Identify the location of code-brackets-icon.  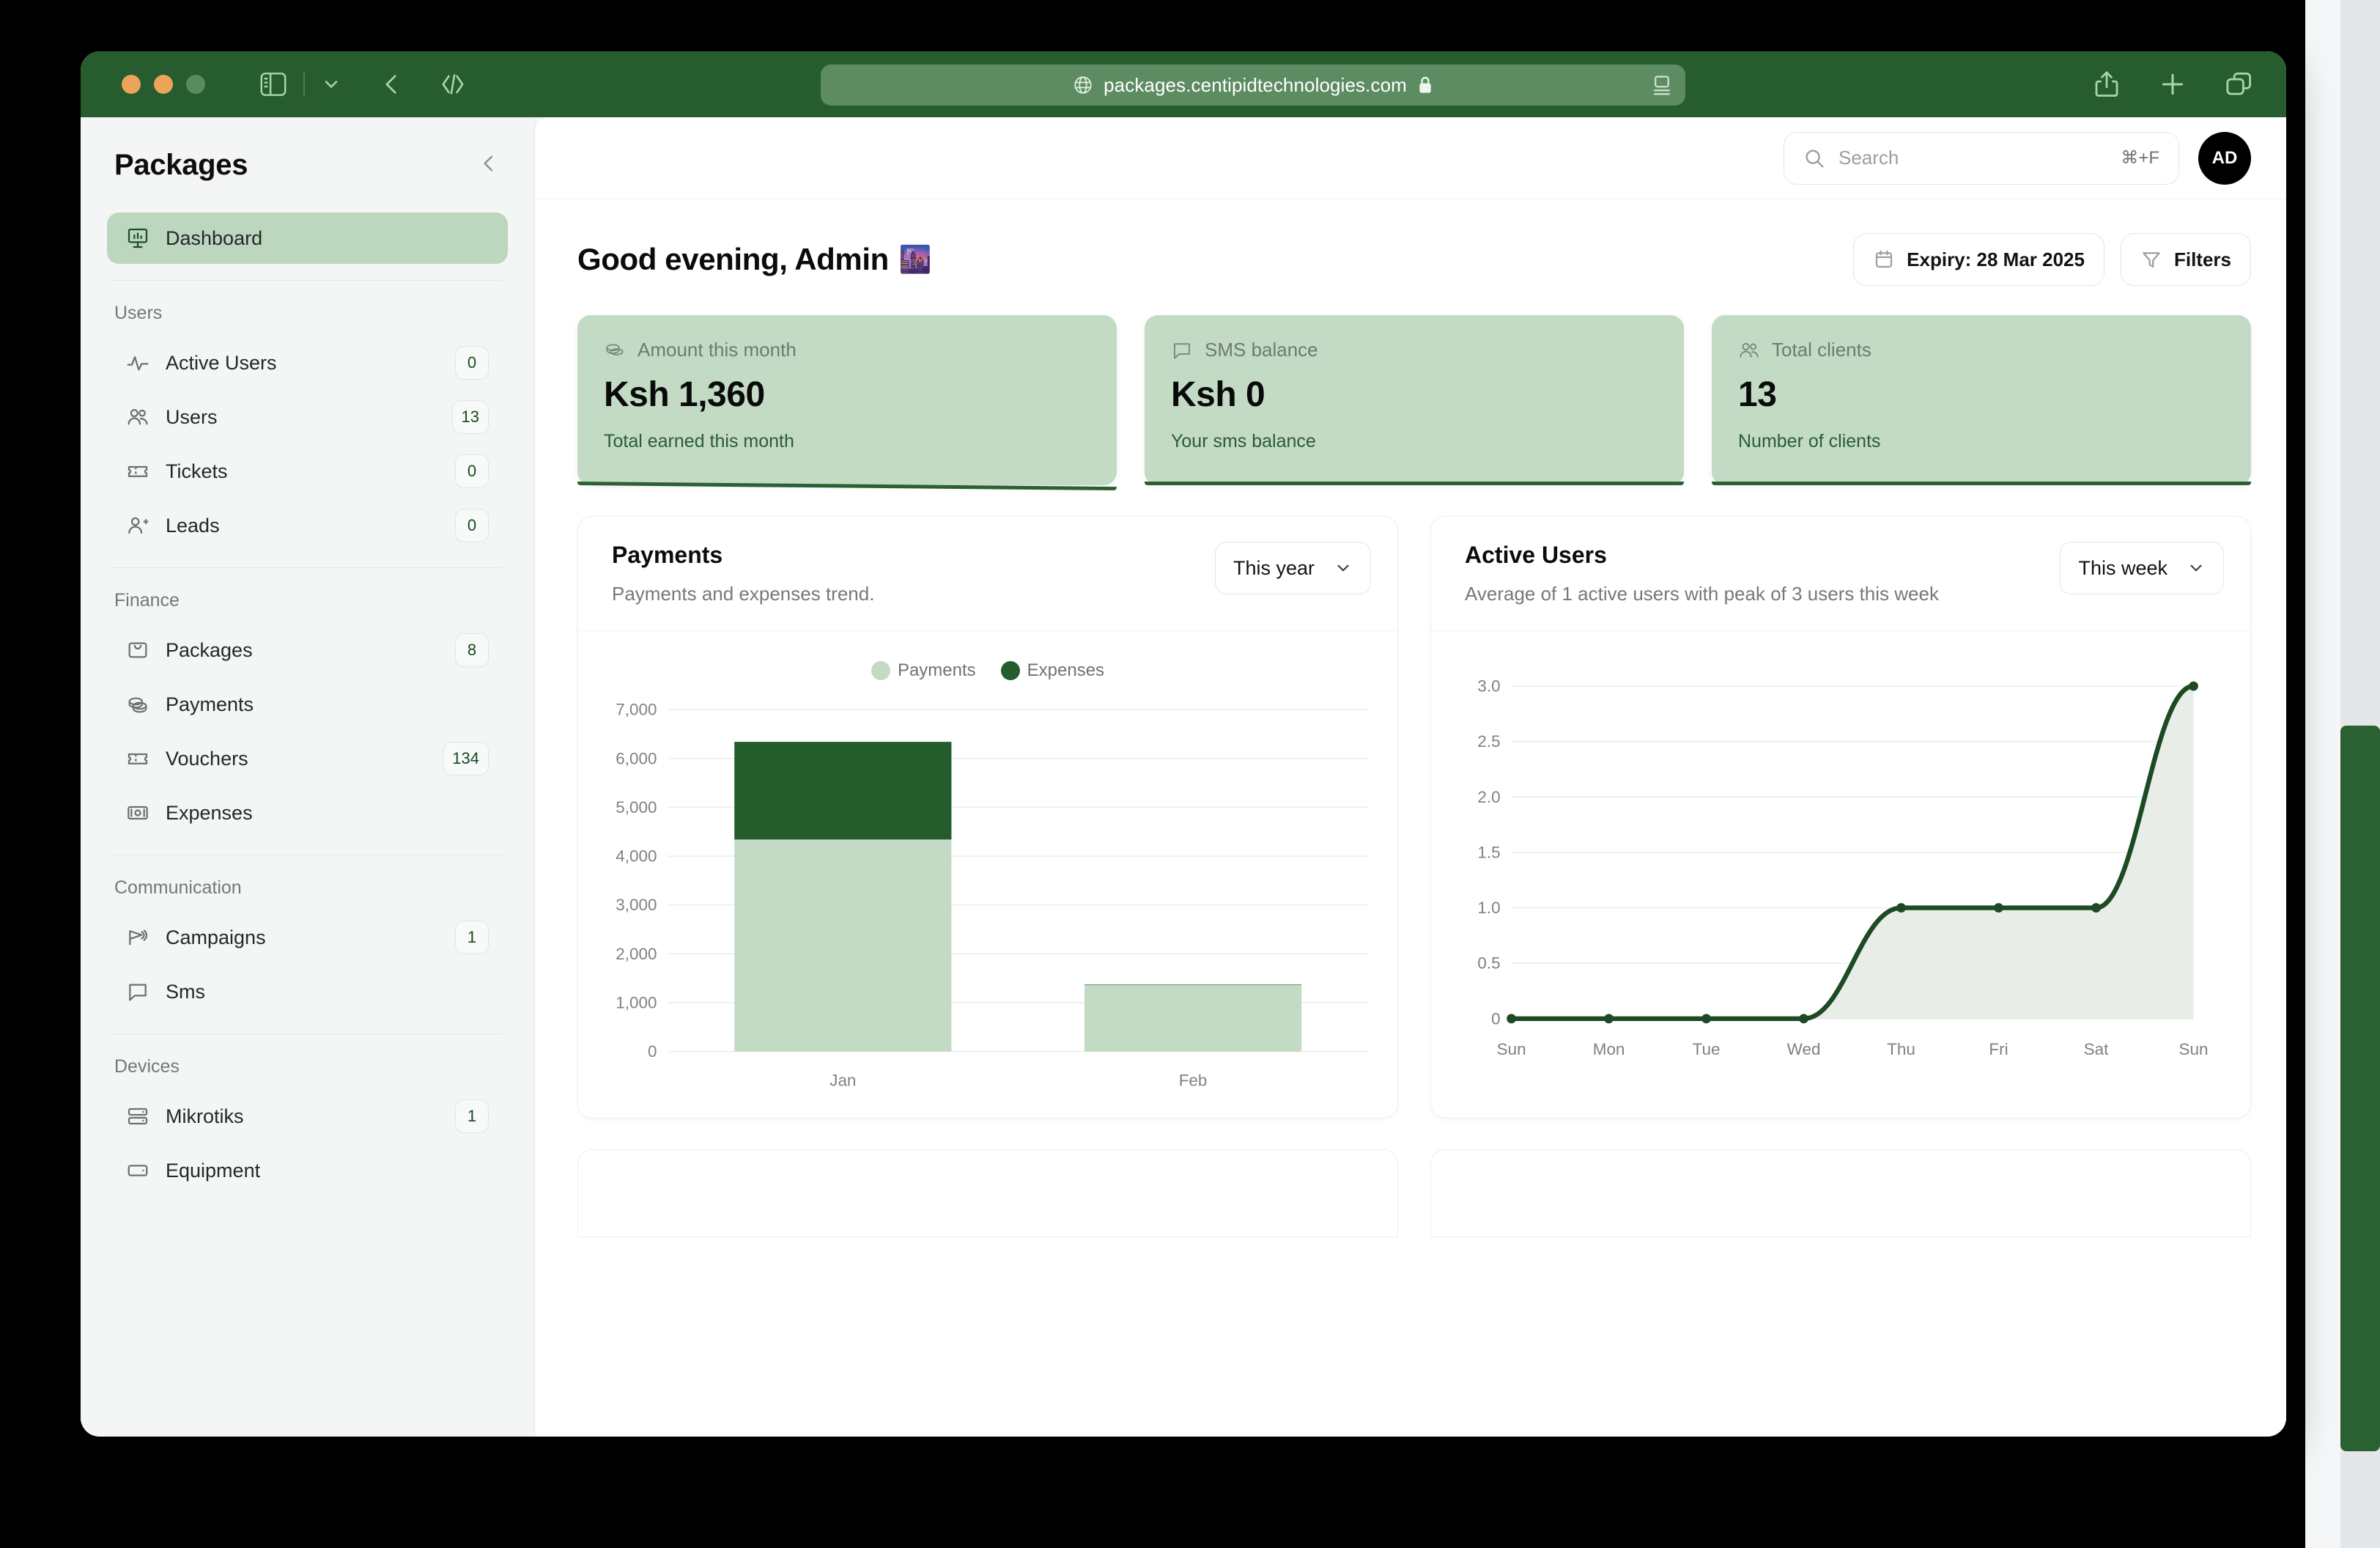
(453, 84).